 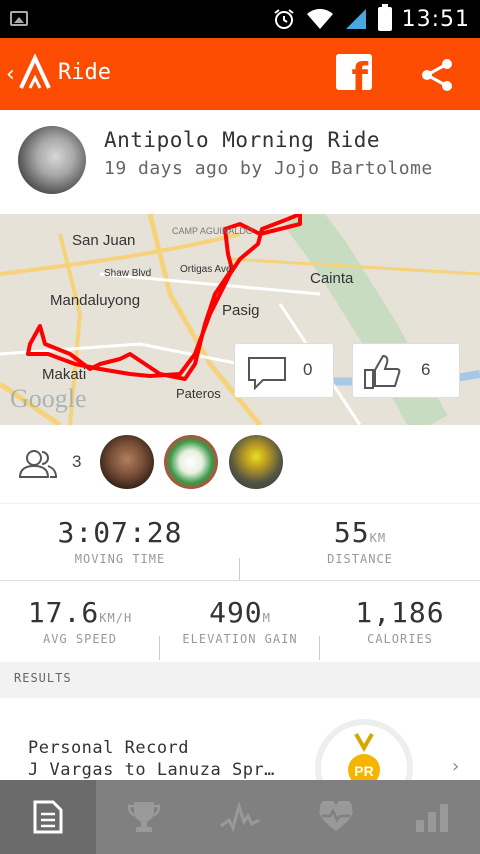 I want to click on distance-unit: KM, so click(x=378, y=538).